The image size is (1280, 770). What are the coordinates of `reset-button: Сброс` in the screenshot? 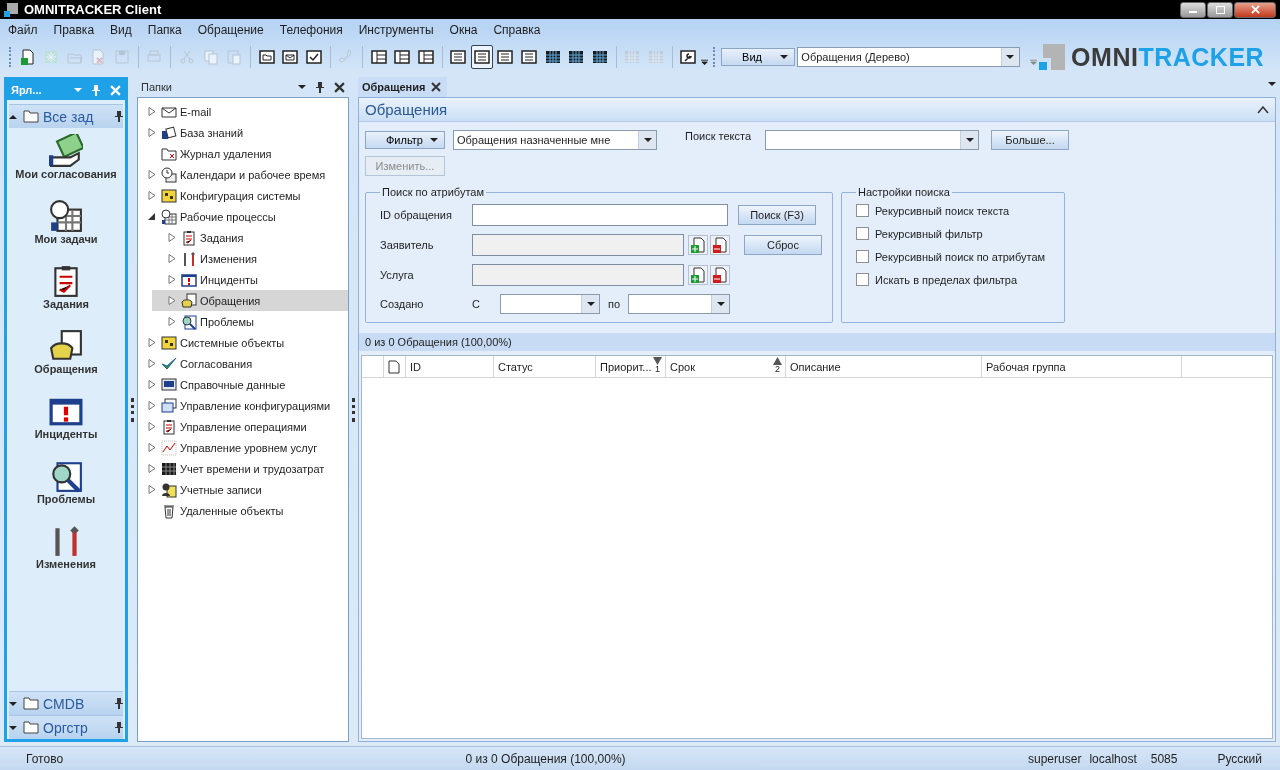 It's located at (783, 245).